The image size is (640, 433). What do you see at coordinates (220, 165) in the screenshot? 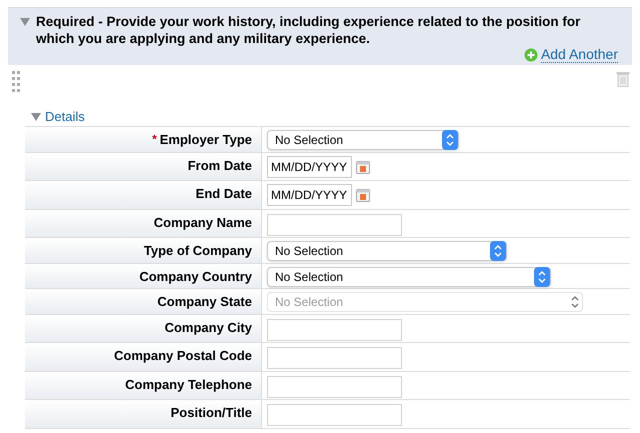
I see `field-label: From Date` at bounding box center [220, 165].